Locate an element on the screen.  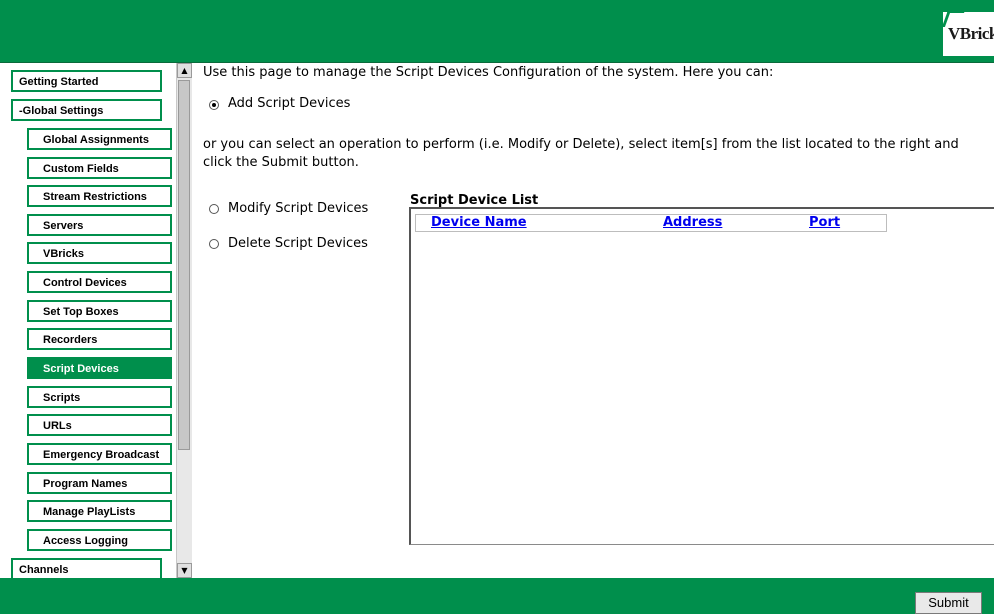
modify-script-devices-radio is located at coordinates (214, 209).